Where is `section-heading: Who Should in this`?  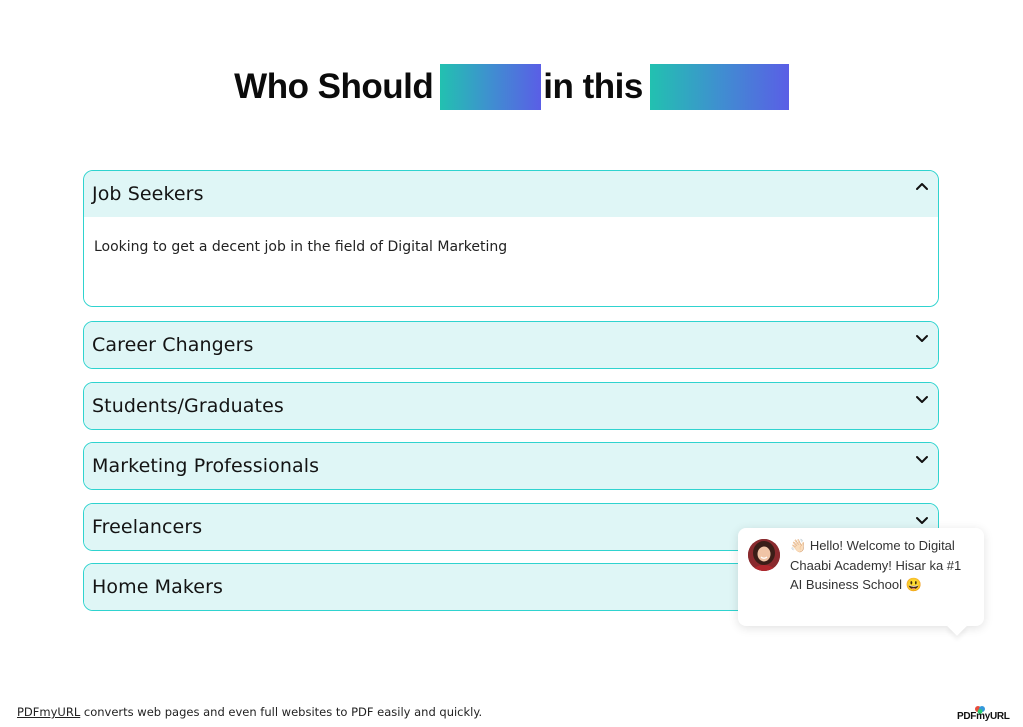 section-heading: Who Should in this is located at coordinates (511, 87).